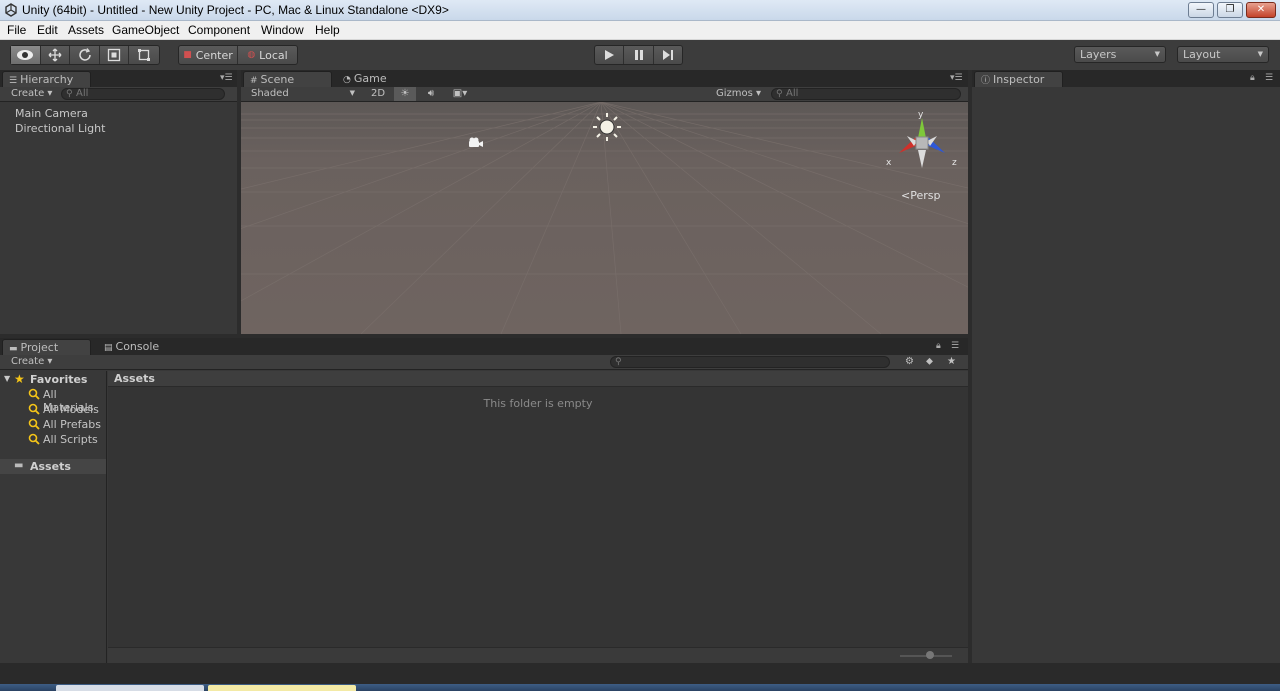  I want to click on console-icon: ▤, so click(108, 348).